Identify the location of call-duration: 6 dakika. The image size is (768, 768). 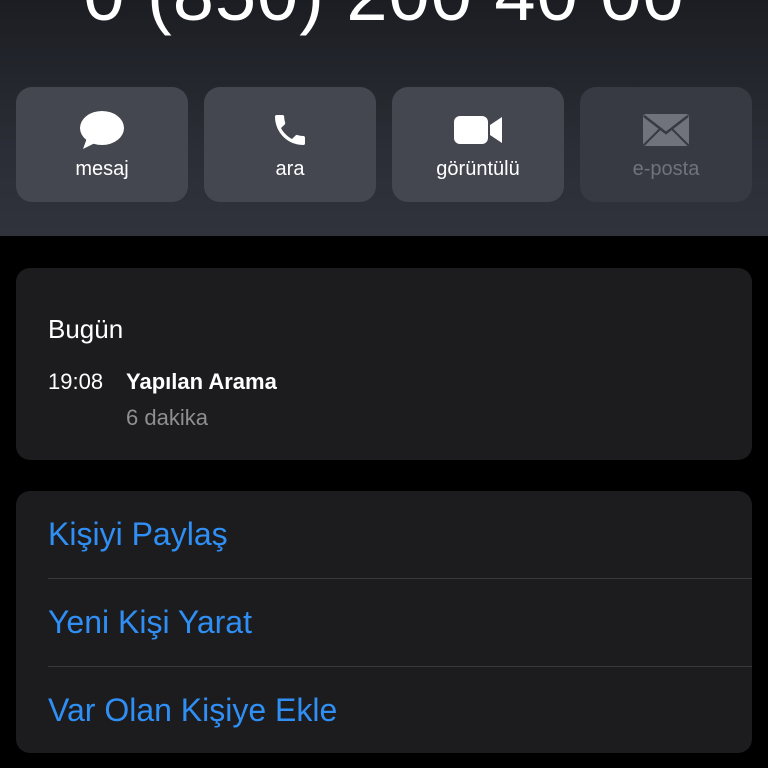
(167, 417).